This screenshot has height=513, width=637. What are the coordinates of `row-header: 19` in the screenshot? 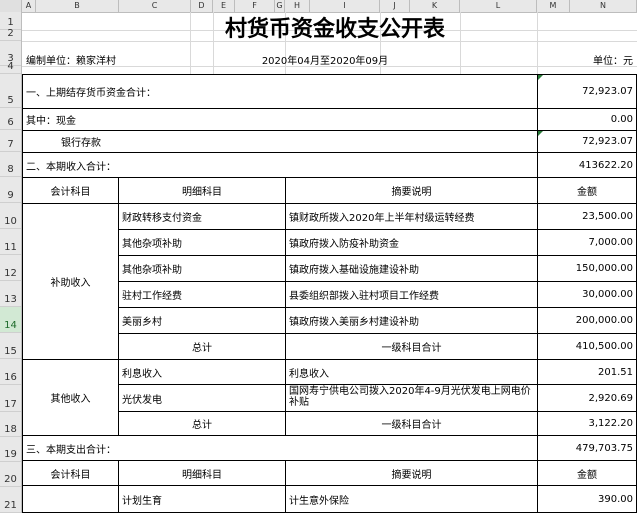 It's located at (10, 449).